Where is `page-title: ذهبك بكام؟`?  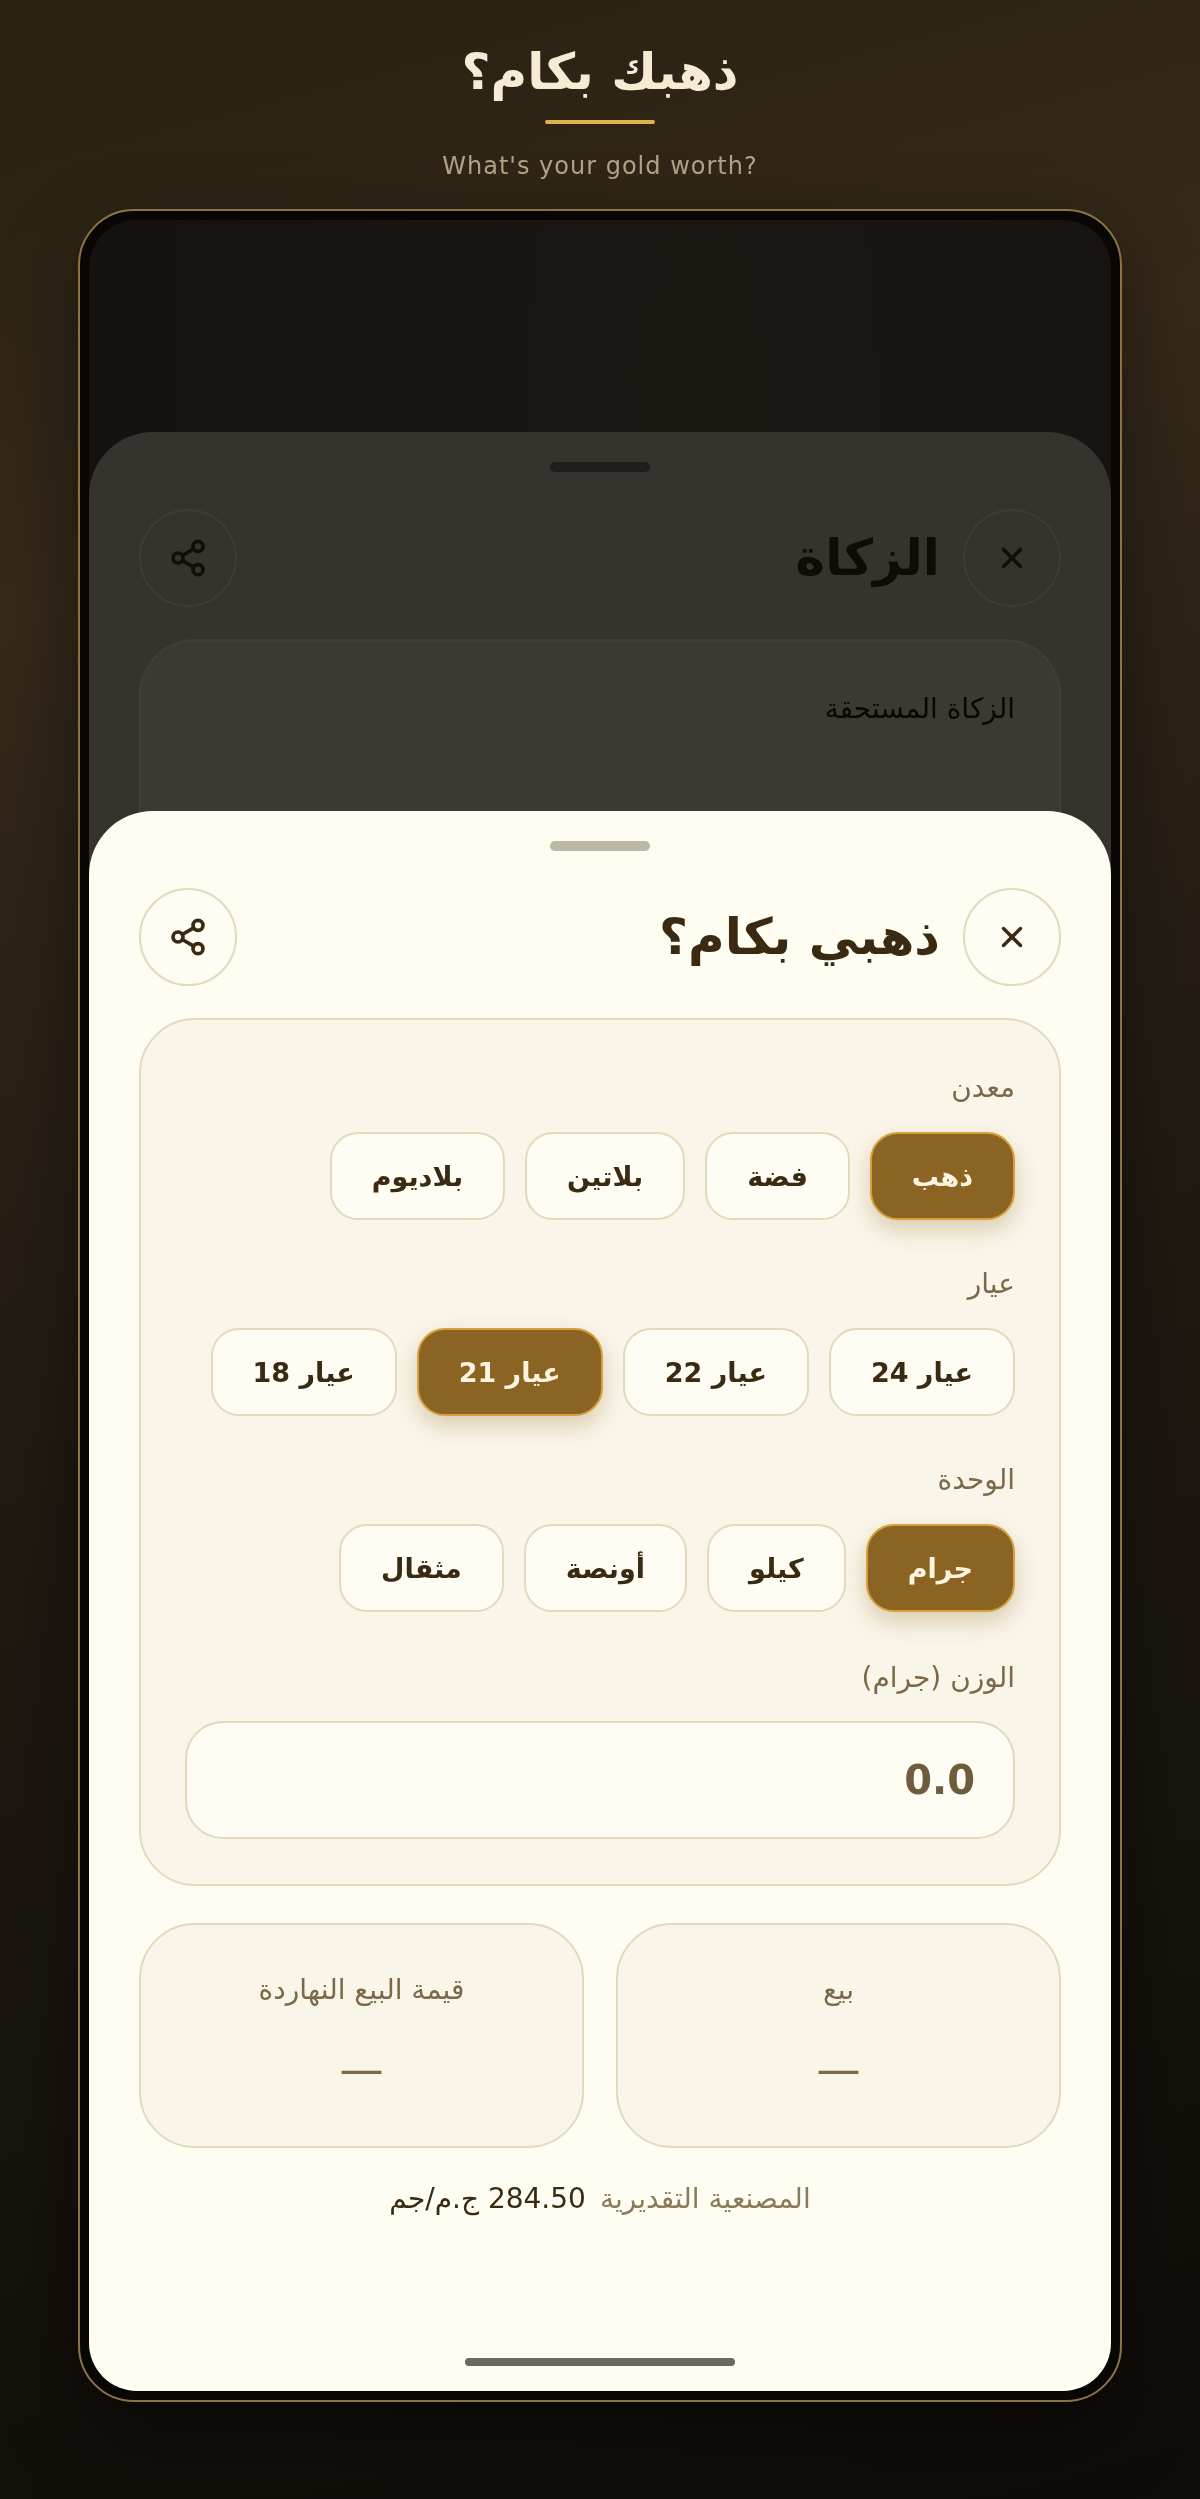 page-title: ذهبك بكام؟ is located at coordinates (600, 72).